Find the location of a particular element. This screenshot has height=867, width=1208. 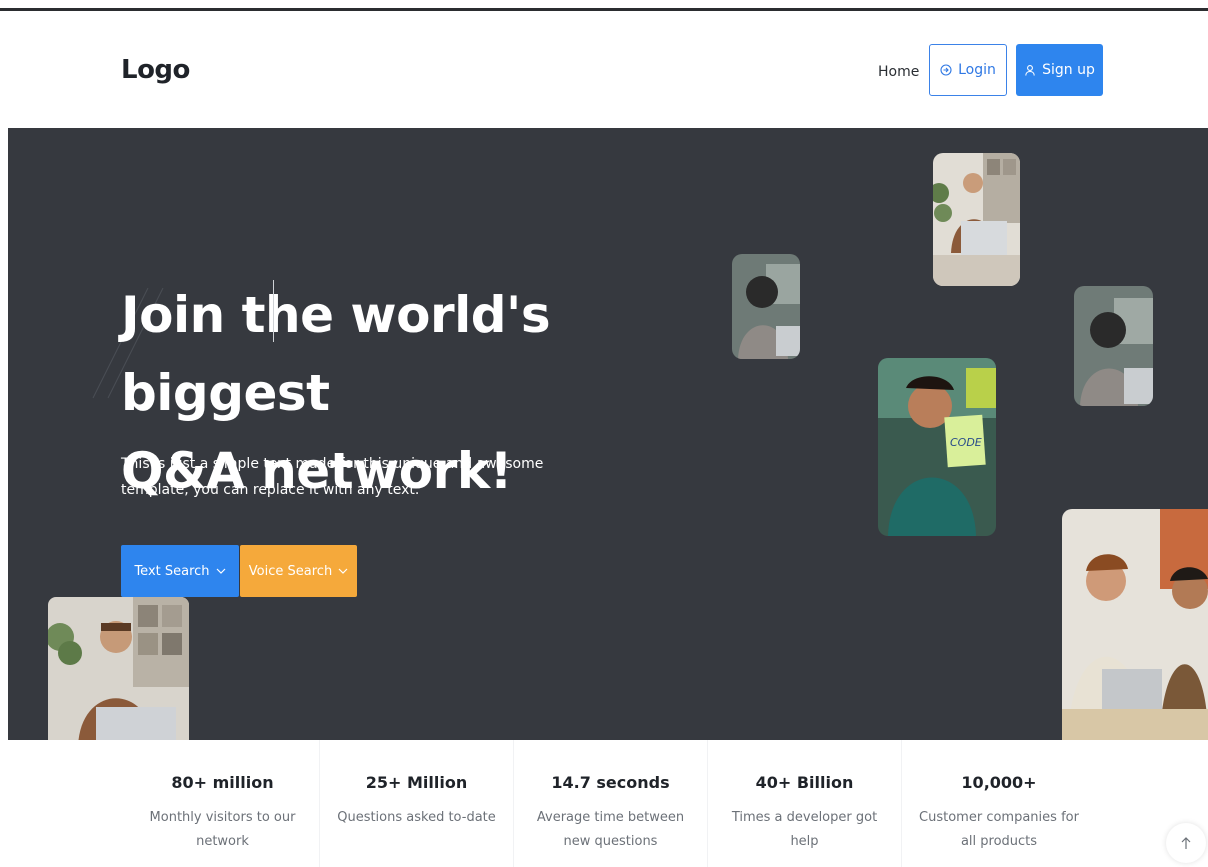

voice-search-label: Voice Search is located at coordinates (290, 571).